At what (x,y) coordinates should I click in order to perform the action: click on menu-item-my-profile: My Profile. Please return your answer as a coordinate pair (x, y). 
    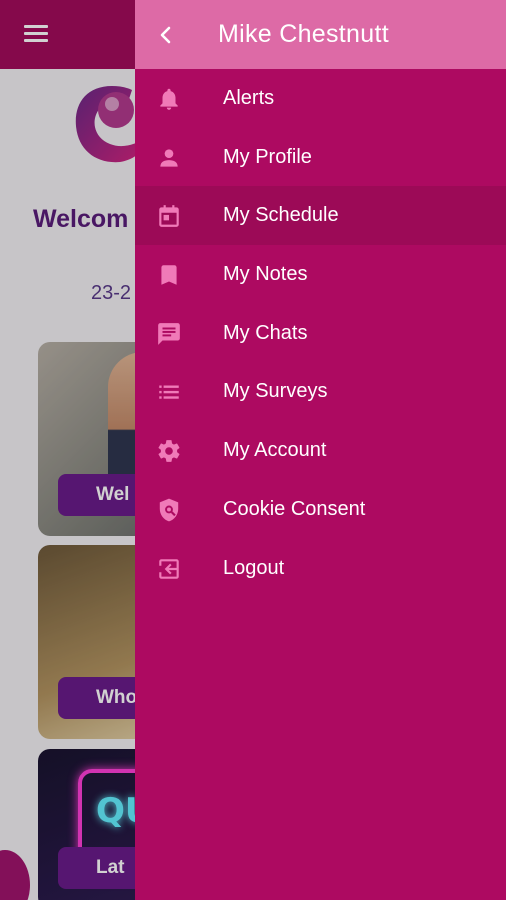
    Looking at the image, I should click on (320, 157).